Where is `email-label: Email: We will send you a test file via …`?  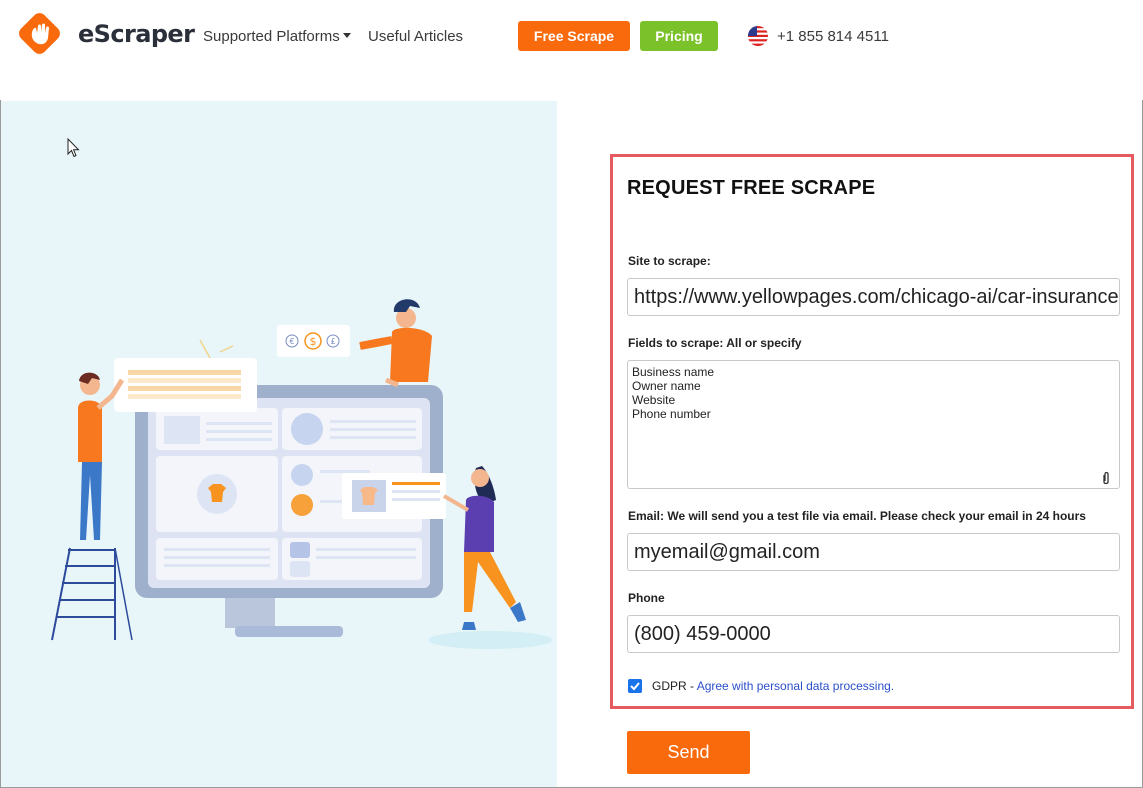
email-label: Email: We will send you a test file via … is located at coordinates (857, 516).